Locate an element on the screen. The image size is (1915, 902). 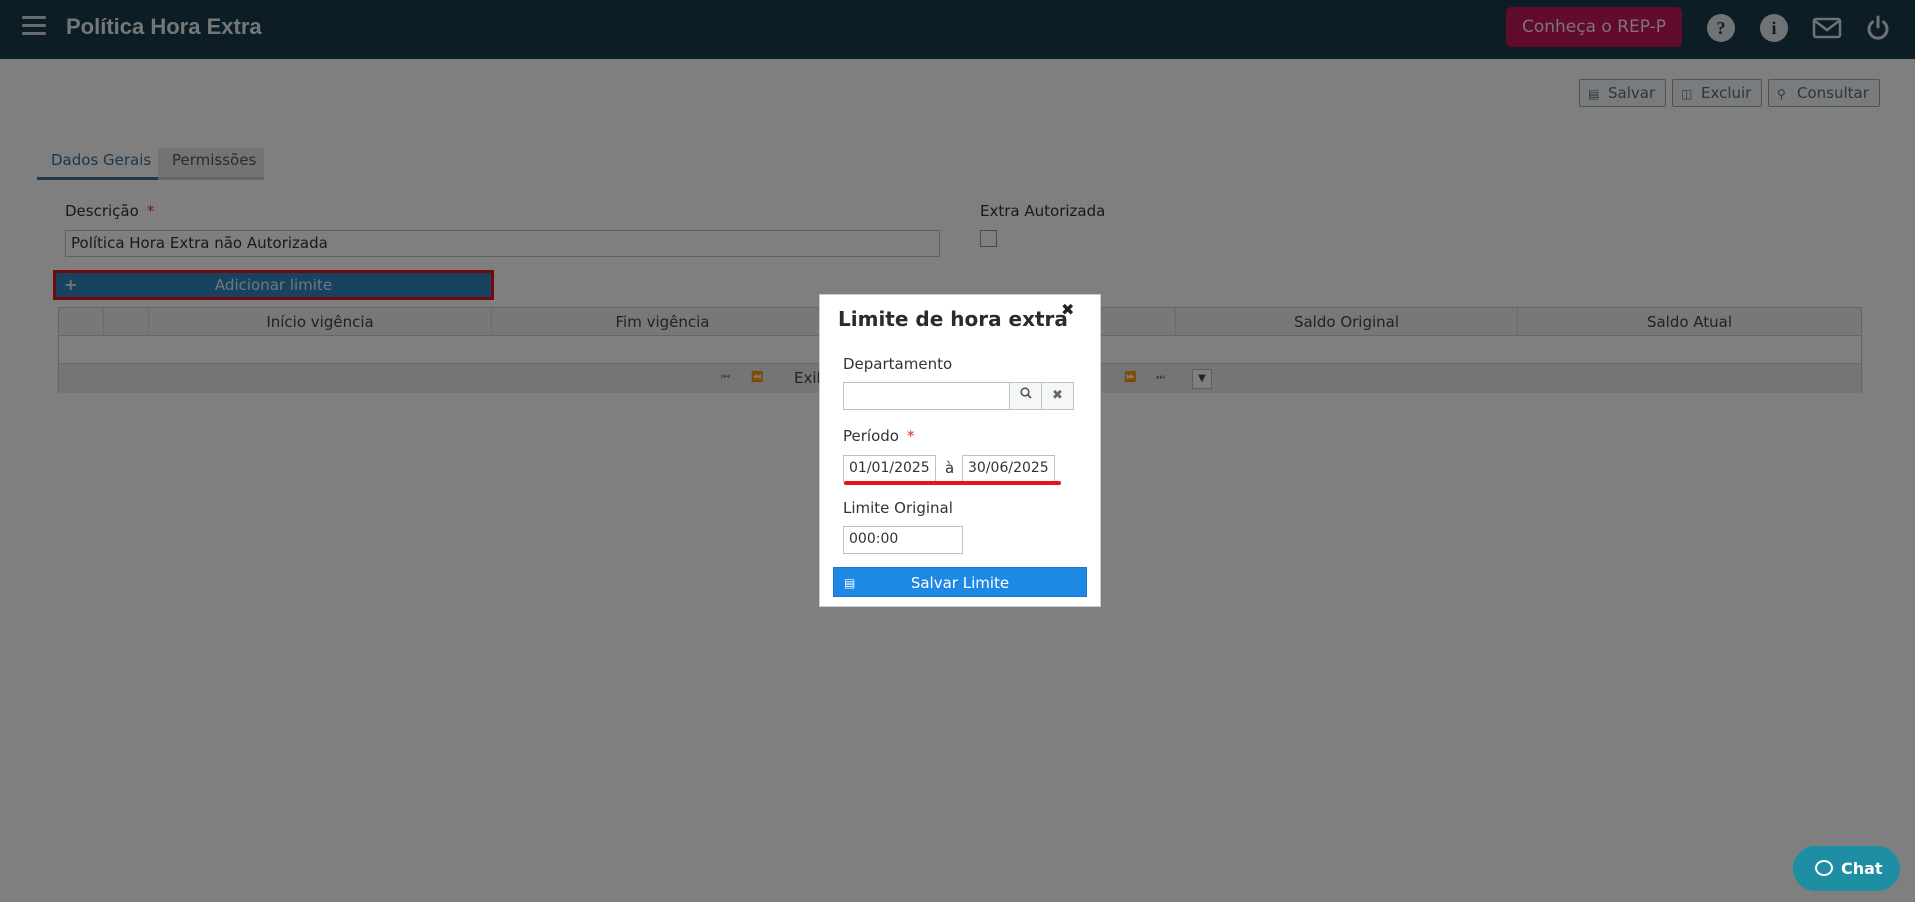
save-limit-label: Salvar Limite is located at coordinates (960, 583).